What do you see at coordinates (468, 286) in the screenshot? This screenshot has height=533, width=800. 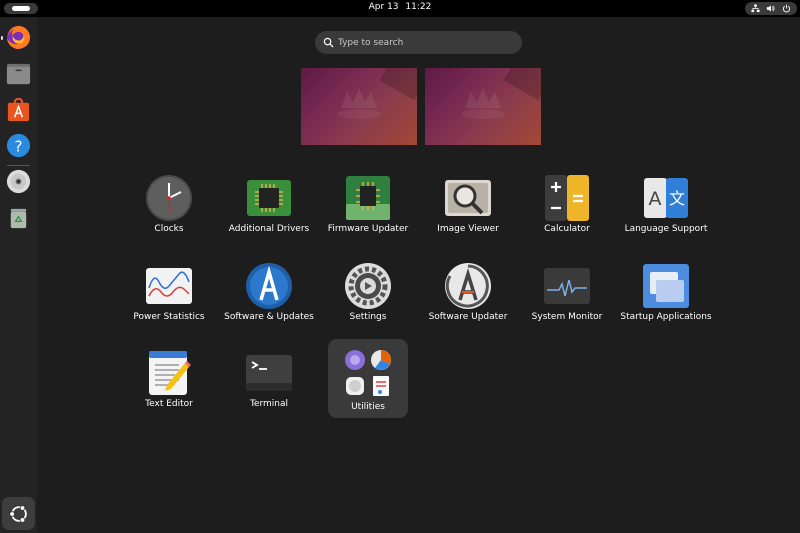 I see `updater-icon` at bounding box center [468, 286].